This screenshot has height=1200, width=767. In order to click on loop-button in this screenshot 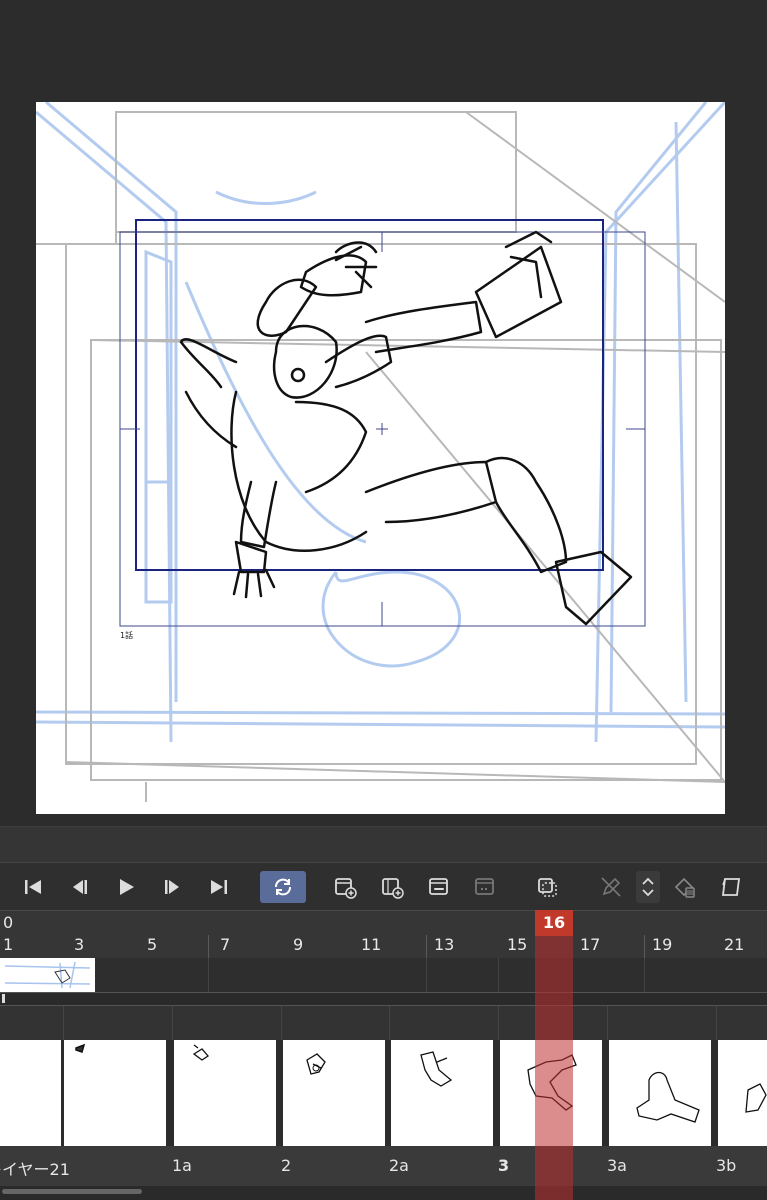, I will do `click(283, 887)`.